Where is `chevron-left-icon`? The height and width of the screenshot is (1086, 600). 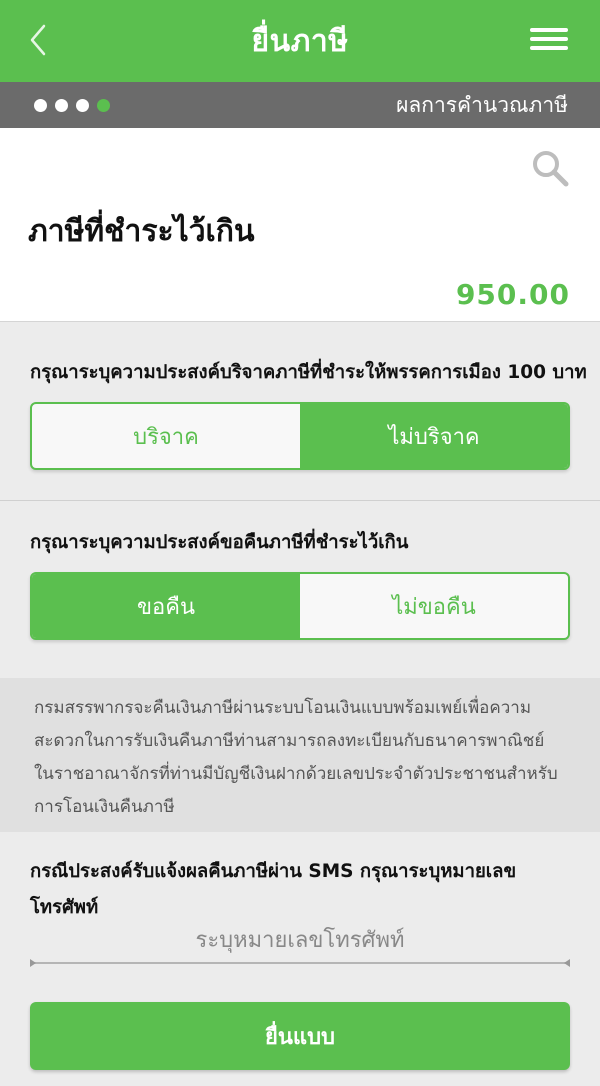 chevron-left-icon is located at coordinates (38, 40).